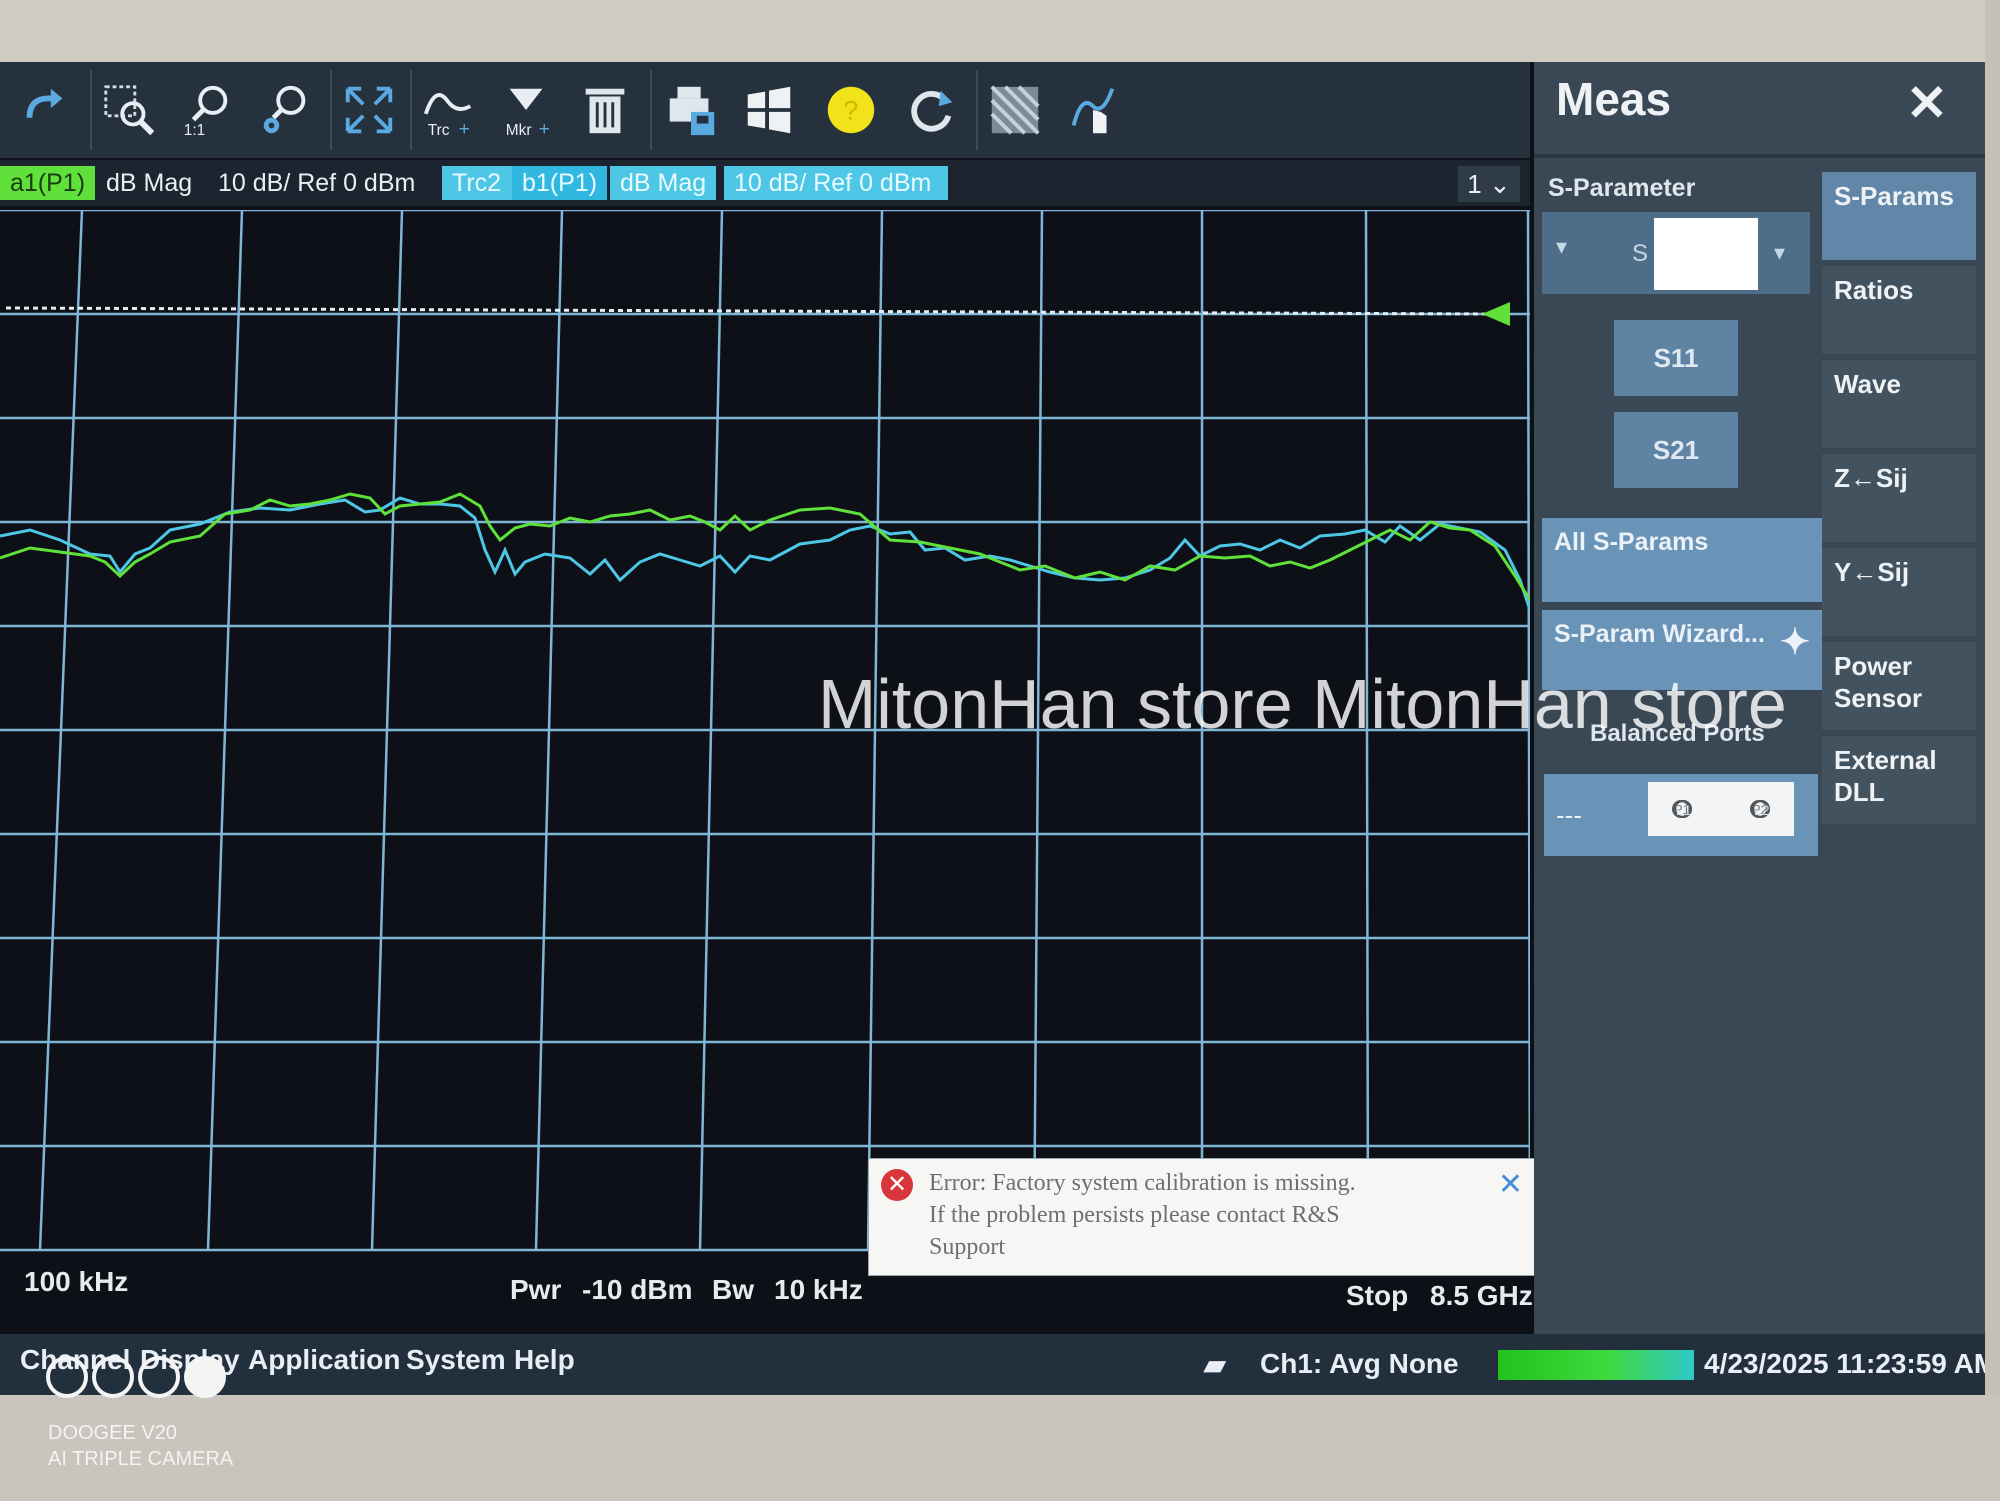  Describe the element at coordinates (1377, 1295) in the screenshot. I see `stop-label: Stop` at that location.